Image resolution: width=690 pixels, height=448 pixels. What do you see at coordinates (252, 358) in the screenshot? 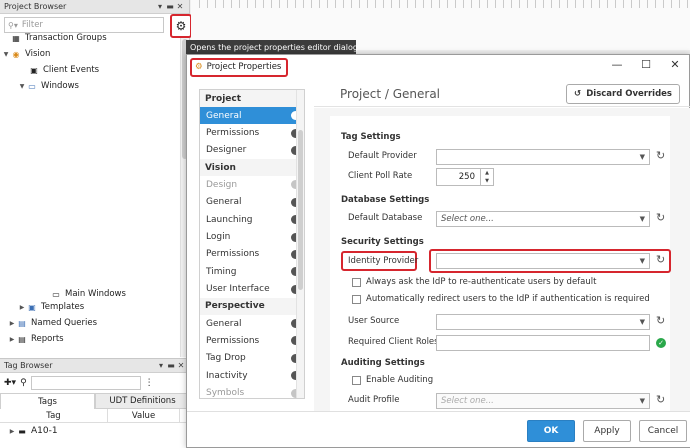
I see `nav-perspective-tag-drop: Tag Drop` at bounding box center [252, 358].